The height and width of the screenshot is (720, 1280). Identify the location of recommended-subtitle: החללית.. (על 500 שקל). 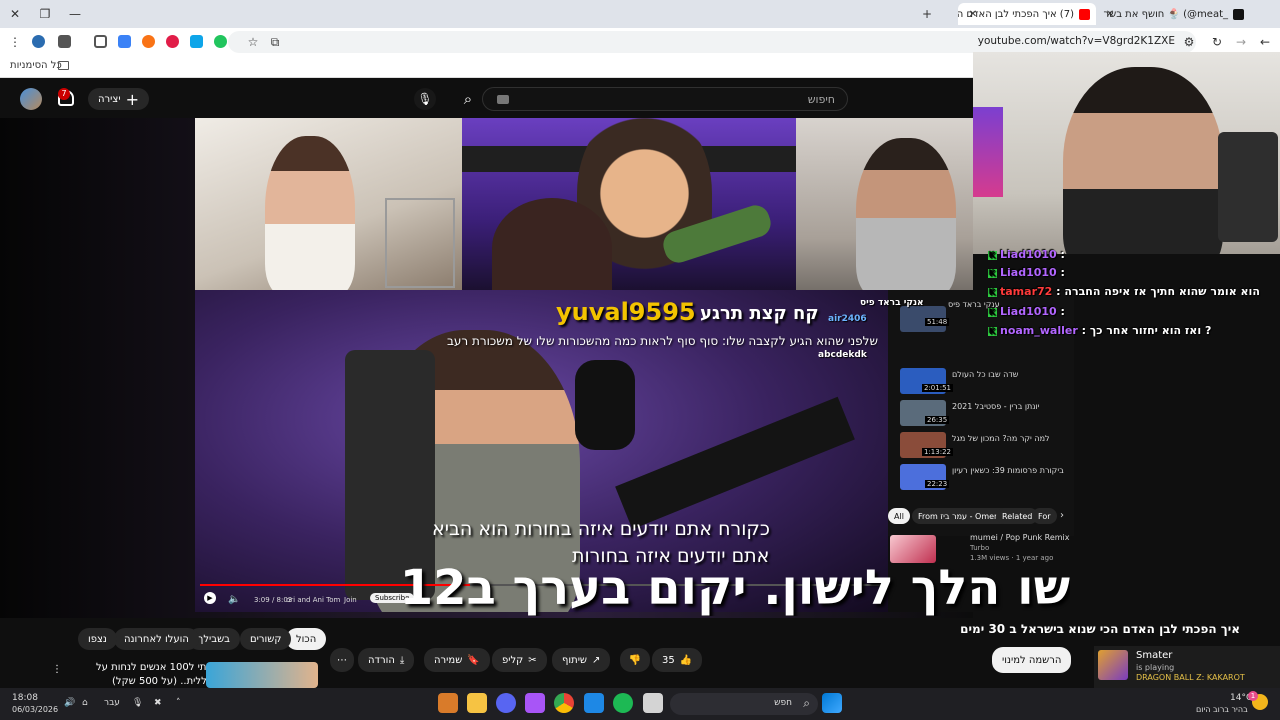
(166, 681).